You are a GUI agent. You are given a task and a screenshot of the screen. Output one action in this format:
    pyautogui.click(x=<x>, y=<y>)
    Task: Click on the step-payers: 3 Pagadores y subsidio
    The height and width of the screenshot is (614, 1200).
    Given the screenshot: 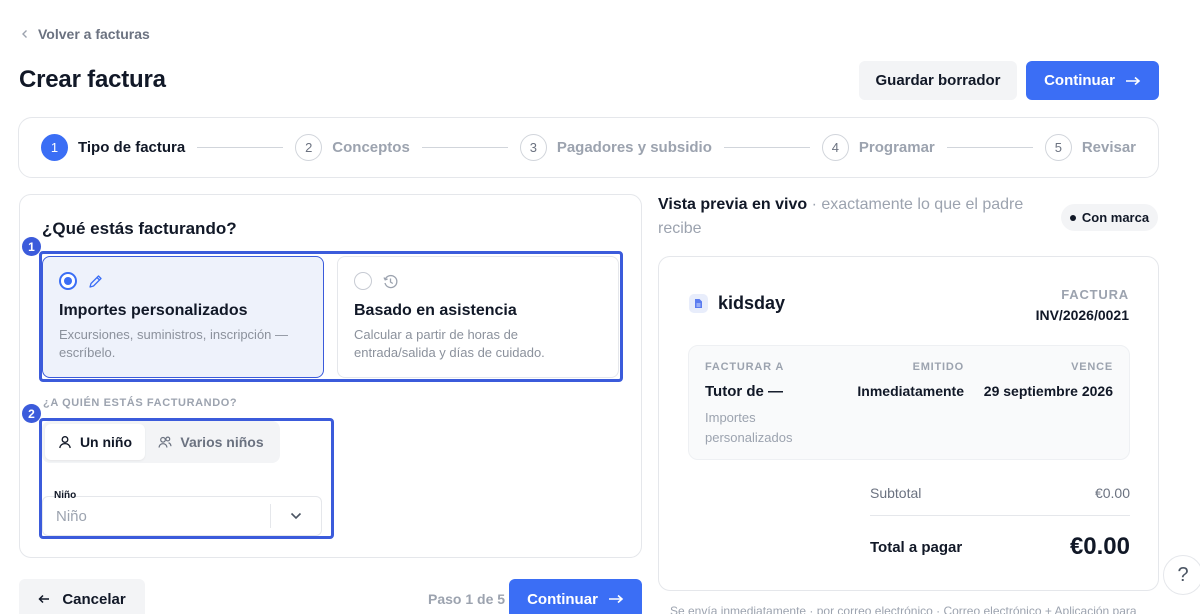 What is the action you would take?
    pyautogui.click(x=615, y=147)
    